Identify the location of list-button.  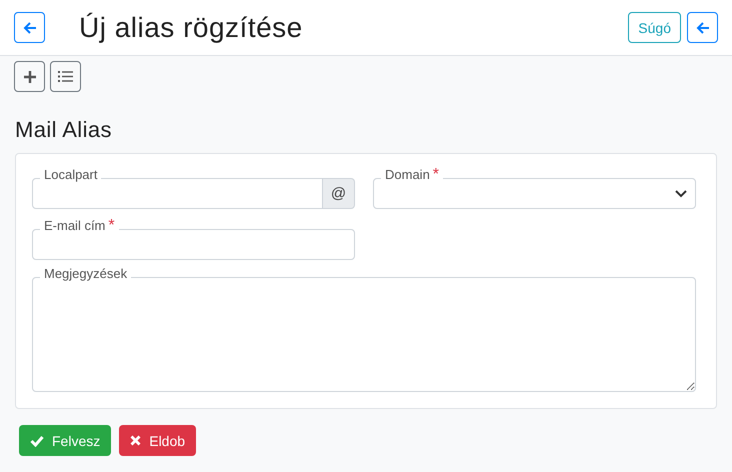
(65, 76).